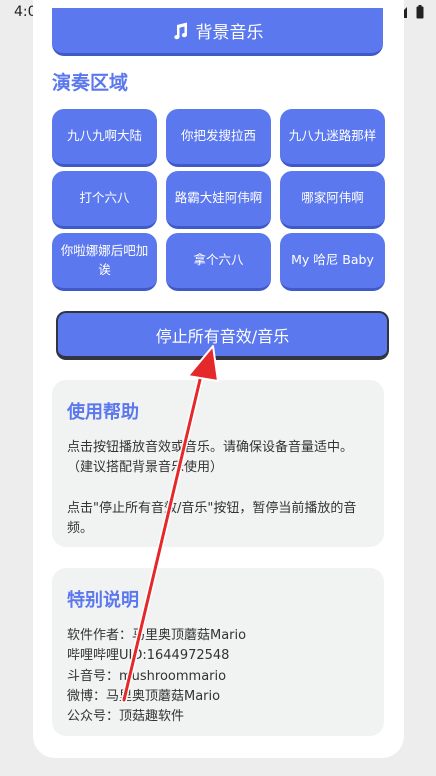  Describe the element at coordinates (332, 200) in the screenshot. I see `sound-button: 哪家阿伟啊` at that location.